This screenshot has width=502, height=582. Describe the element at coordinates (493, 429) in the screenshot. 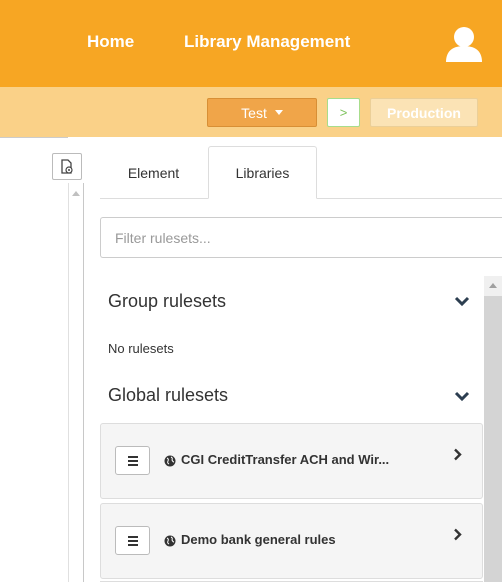

I see `right-scrollbar` at that location.